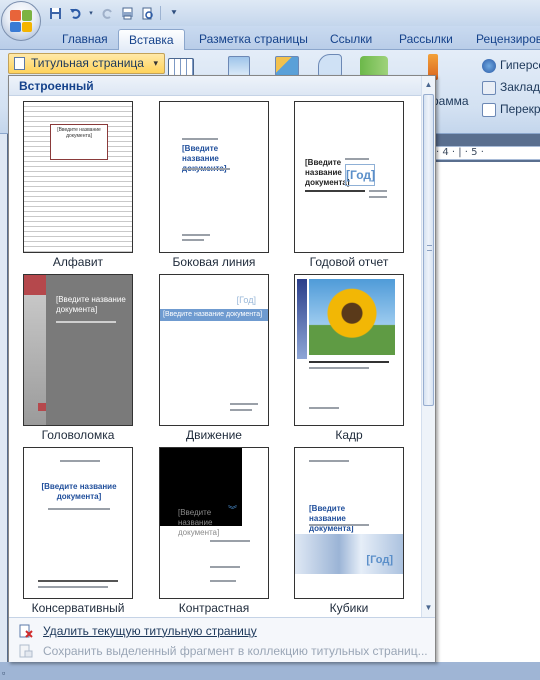  I want to click on cover-motion: [Год] [Введите название документа], so click(214, 350).